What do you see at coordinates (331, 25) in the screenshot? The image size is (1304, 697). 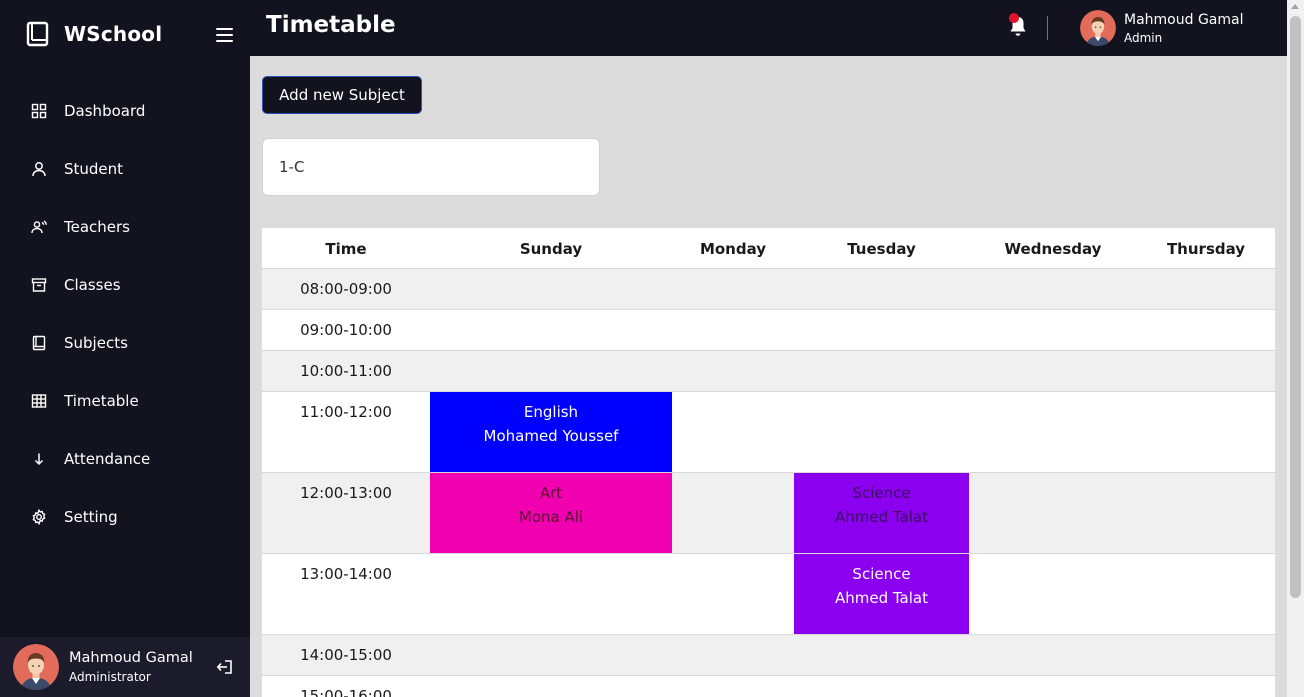 I see `page-title: Timetable` at bounding box center [331, 25].